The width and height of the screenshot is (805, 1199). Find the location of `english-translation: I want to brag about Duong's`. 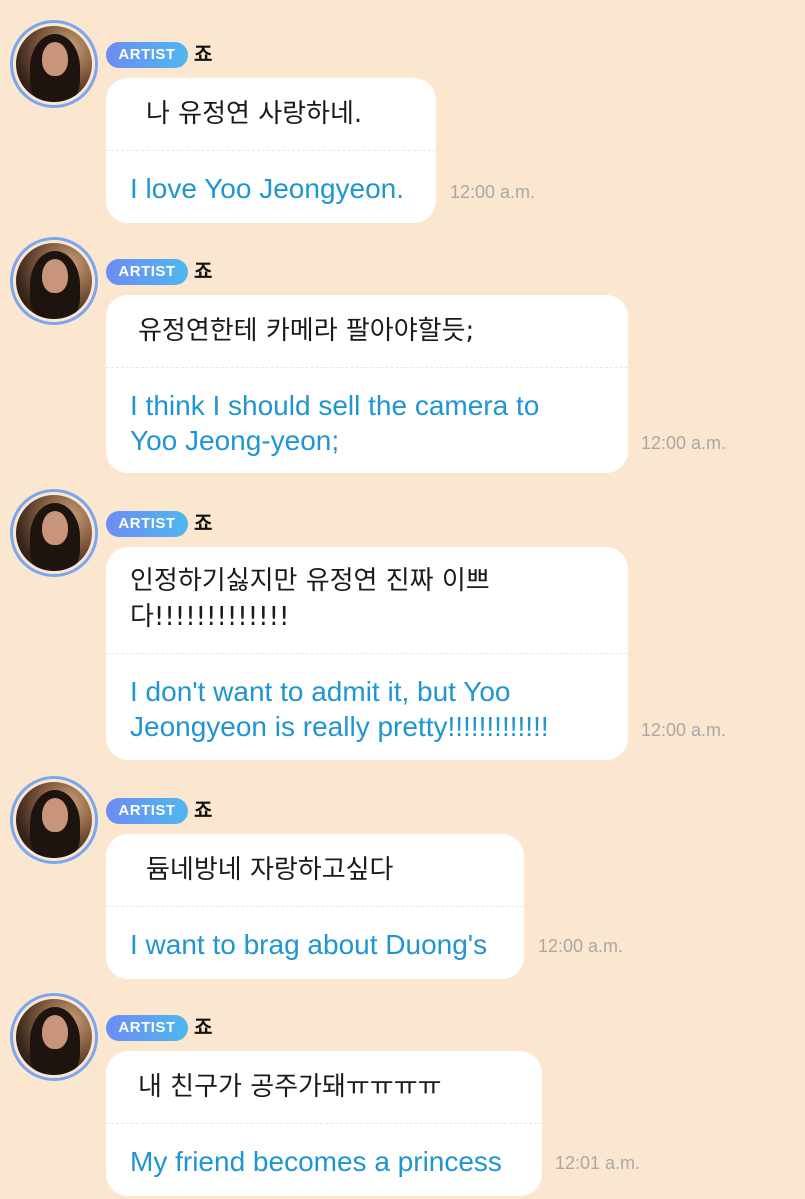

english-translation: I want to brag about Duong's is located at coordinates (309, 944).